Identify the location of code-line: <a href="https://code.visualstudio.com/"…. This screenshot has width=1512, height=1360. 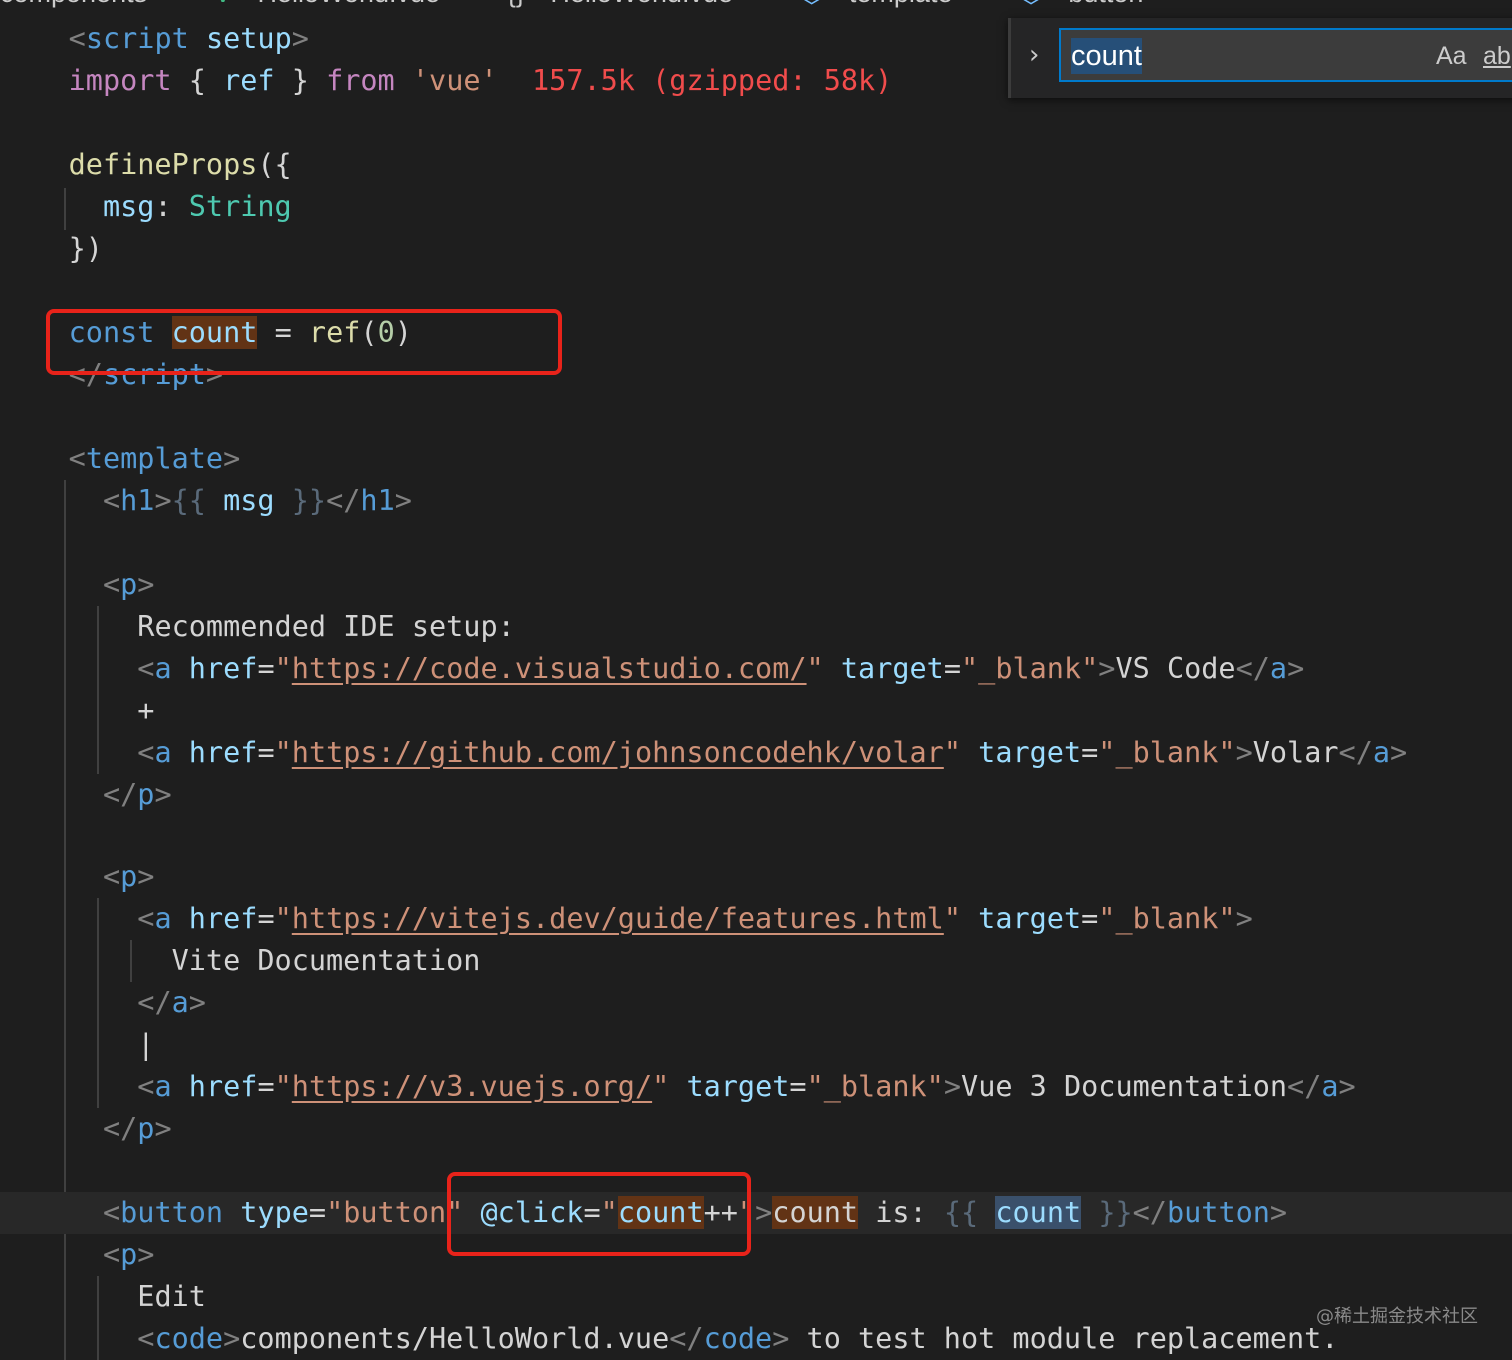
(756, 669).